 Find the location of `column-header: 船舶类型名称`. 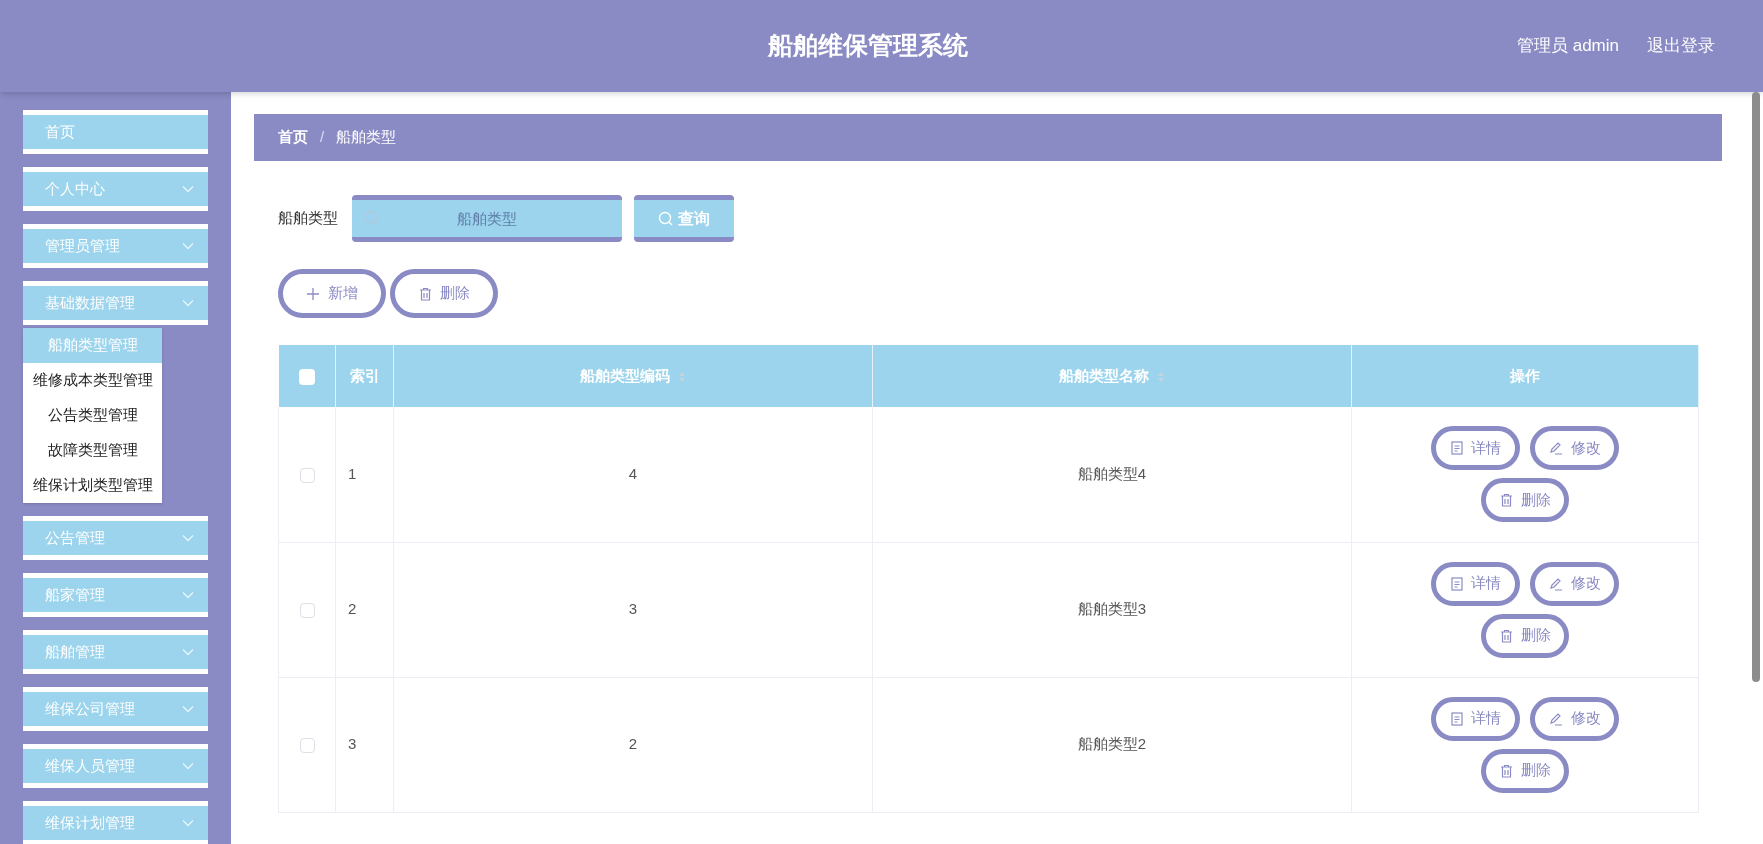

column-header: 船舶类型名称 is located at coordinates (1104, 375).